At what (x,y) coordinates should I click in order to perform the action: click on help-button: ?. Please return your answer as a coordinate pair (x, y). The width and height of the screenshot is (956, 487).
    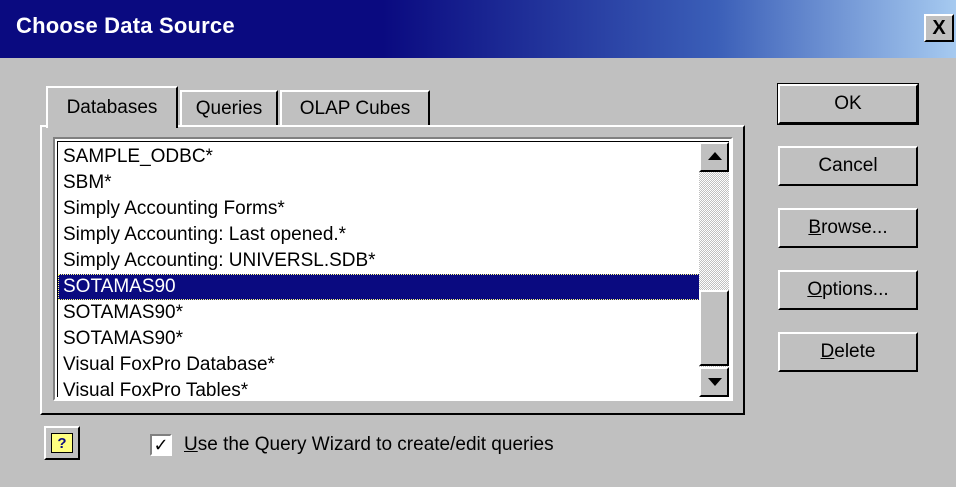
    Looking at the image, I should click on (62, 443).